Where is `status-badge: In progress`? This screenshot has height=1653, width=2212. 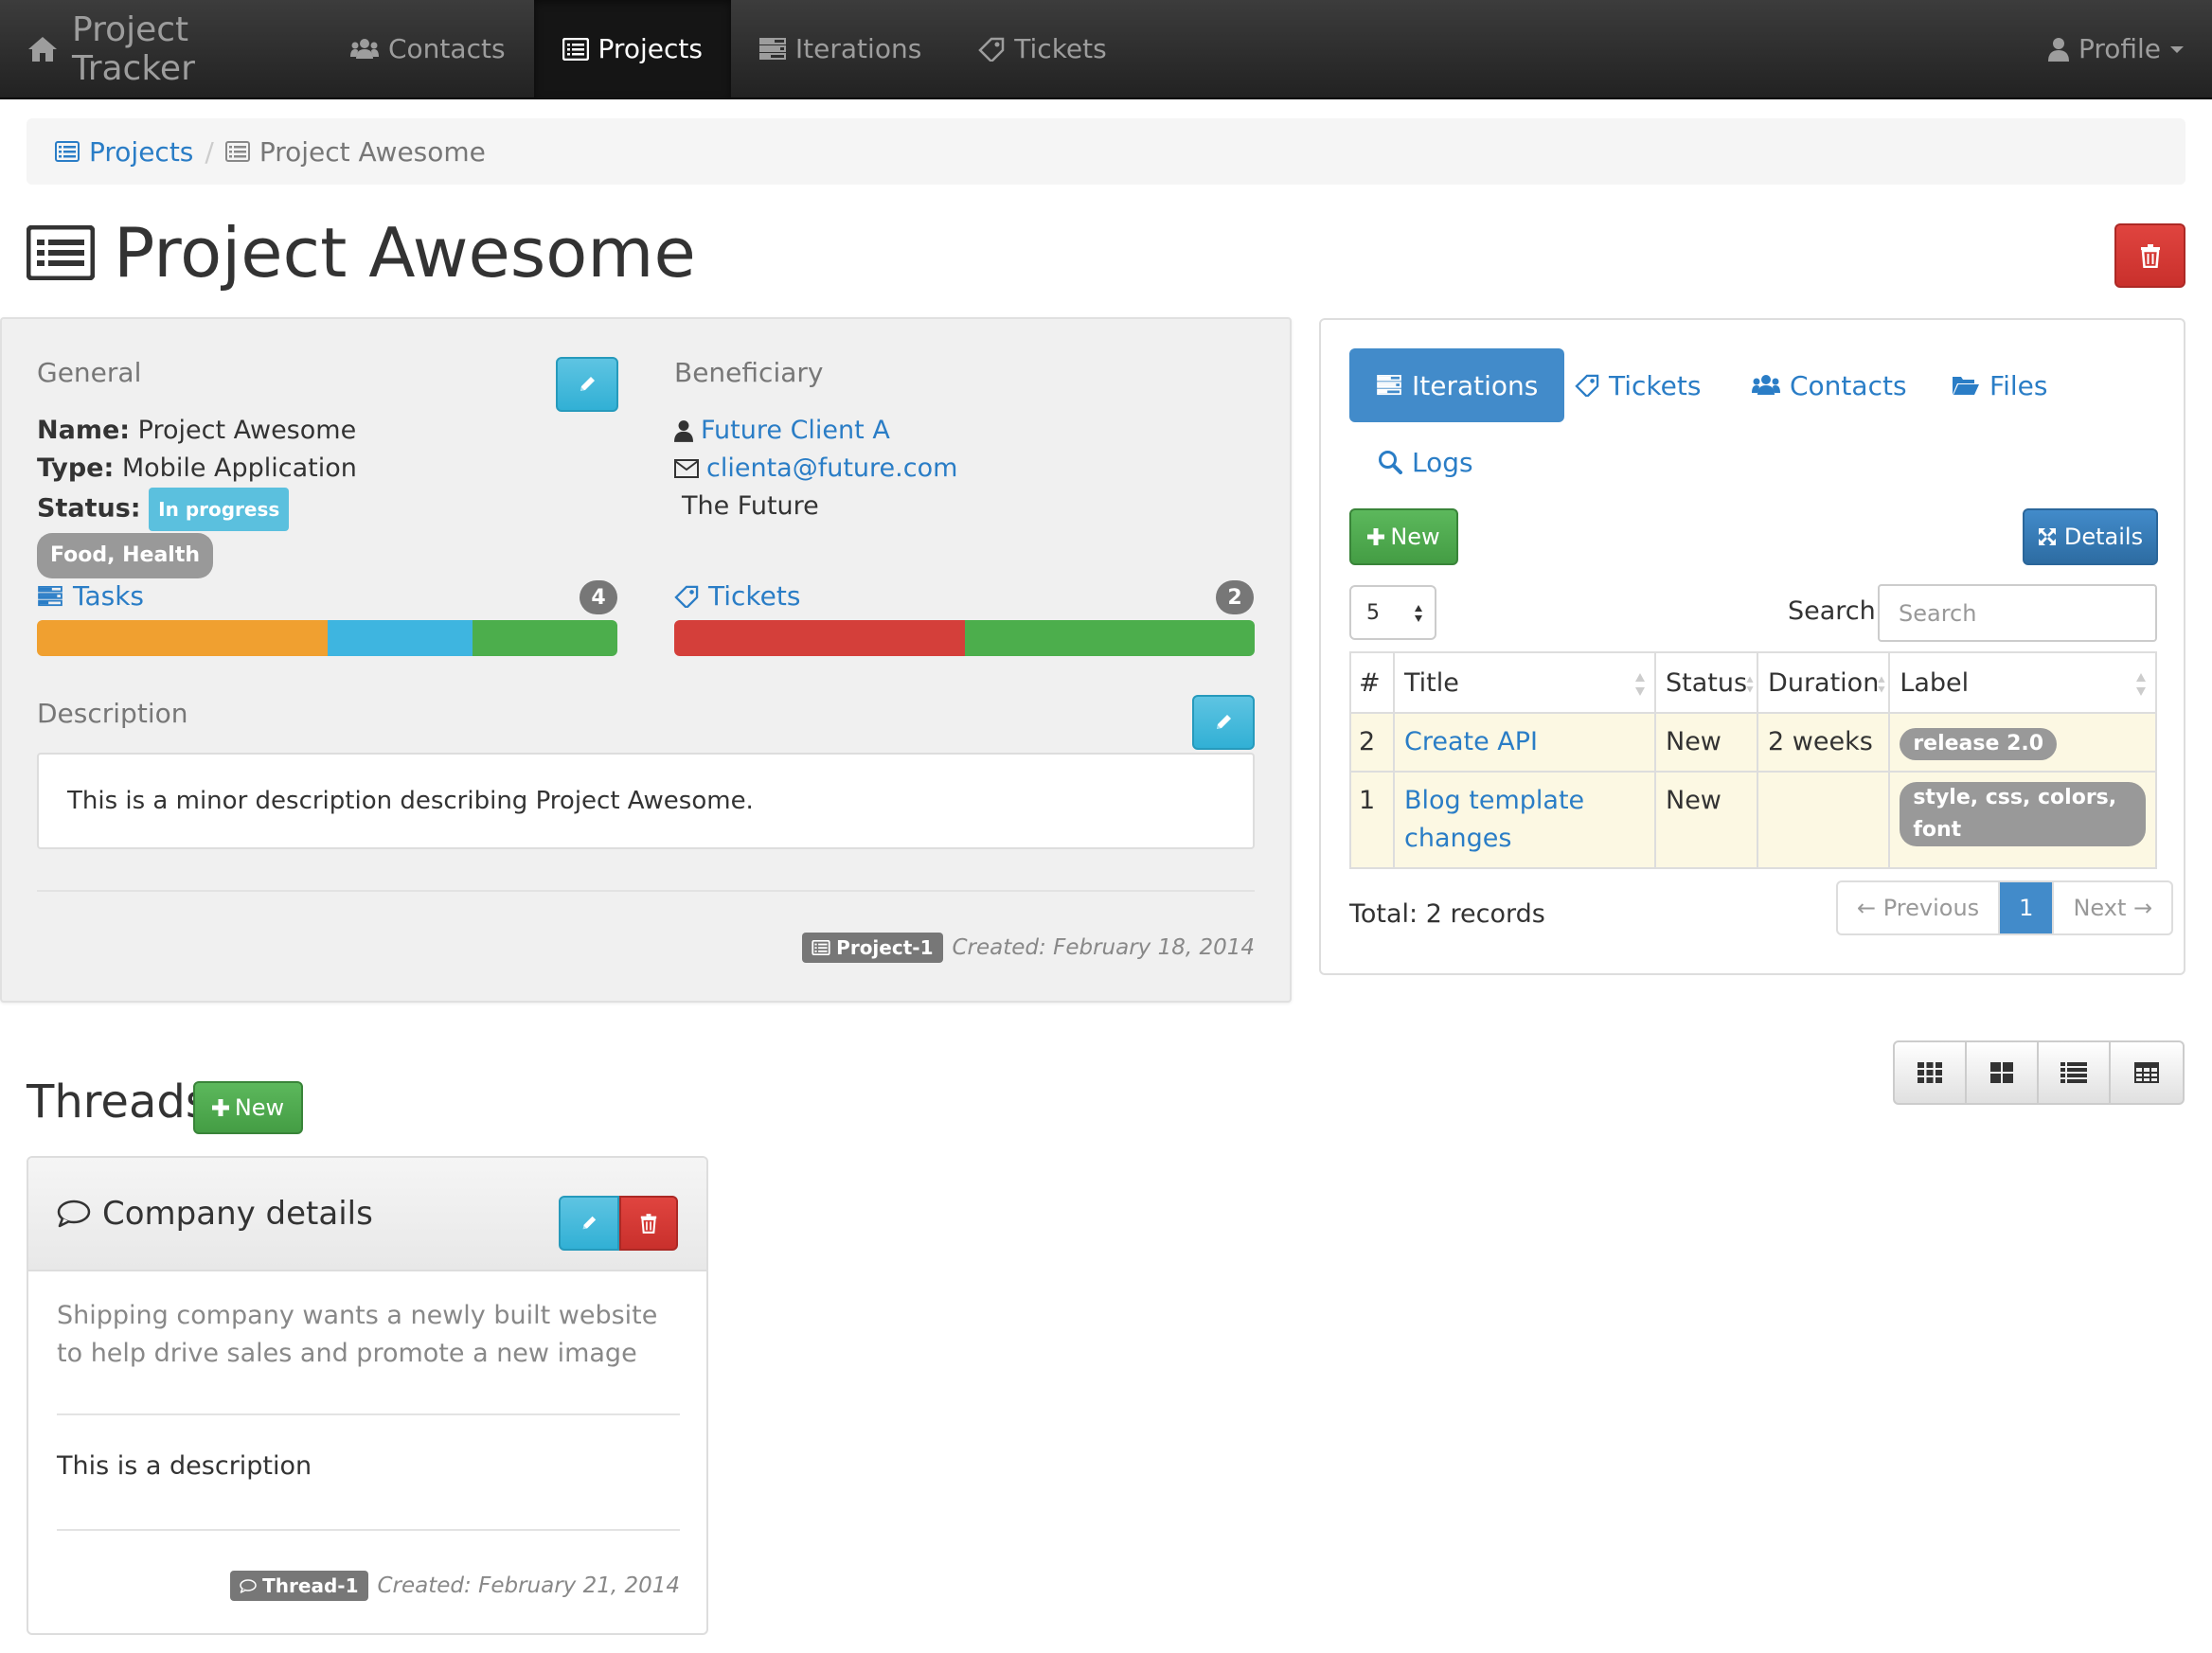 status-badge: In progress is located at coordinates (219, 509).